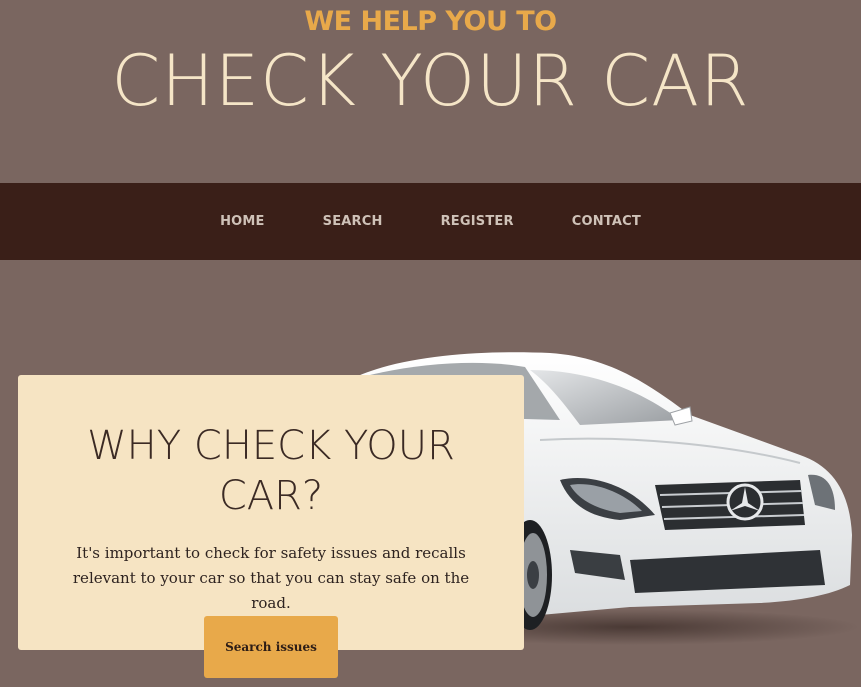 Image resolution: width=861 pixels, height=687 pixels. I want to click on nav-item-search: SEARCH, so click(353, 221).